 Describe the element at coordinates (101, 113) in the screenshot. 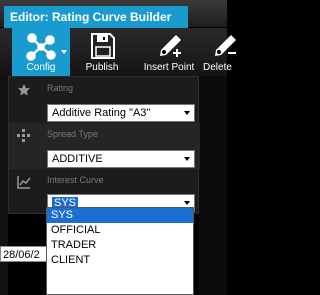

I see `rating-value: Additive Rating "A3"` at that location.